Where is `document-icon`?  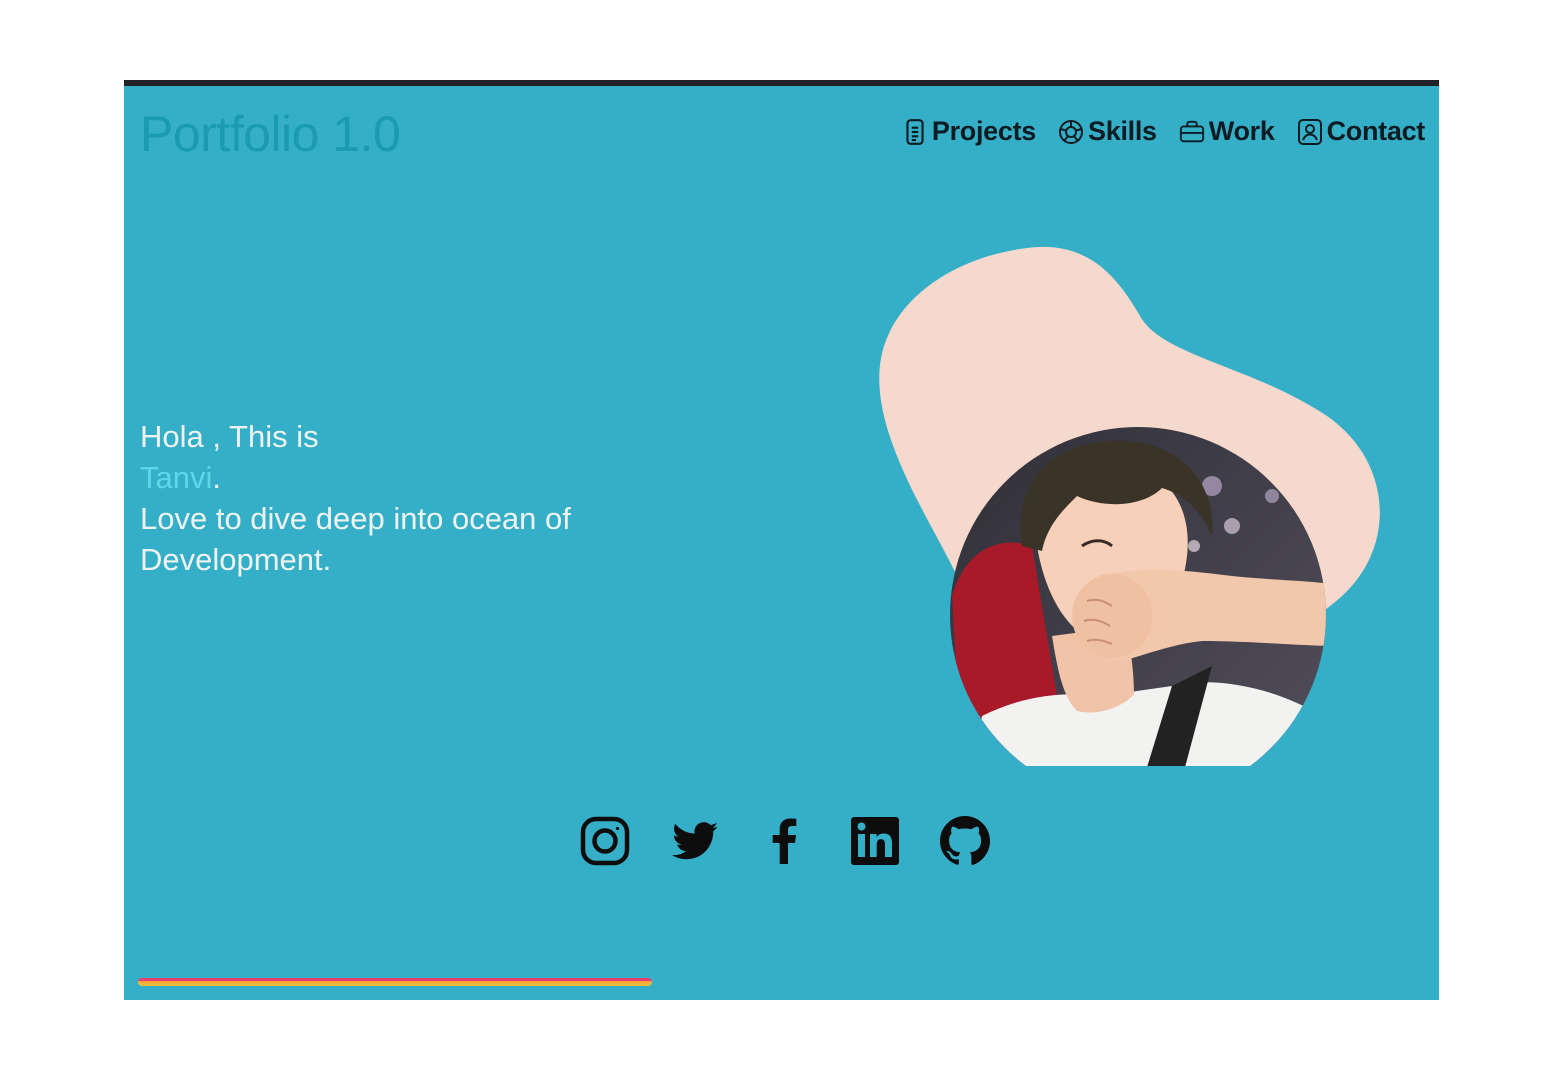 document-icon is located at coordinates (915, 132).